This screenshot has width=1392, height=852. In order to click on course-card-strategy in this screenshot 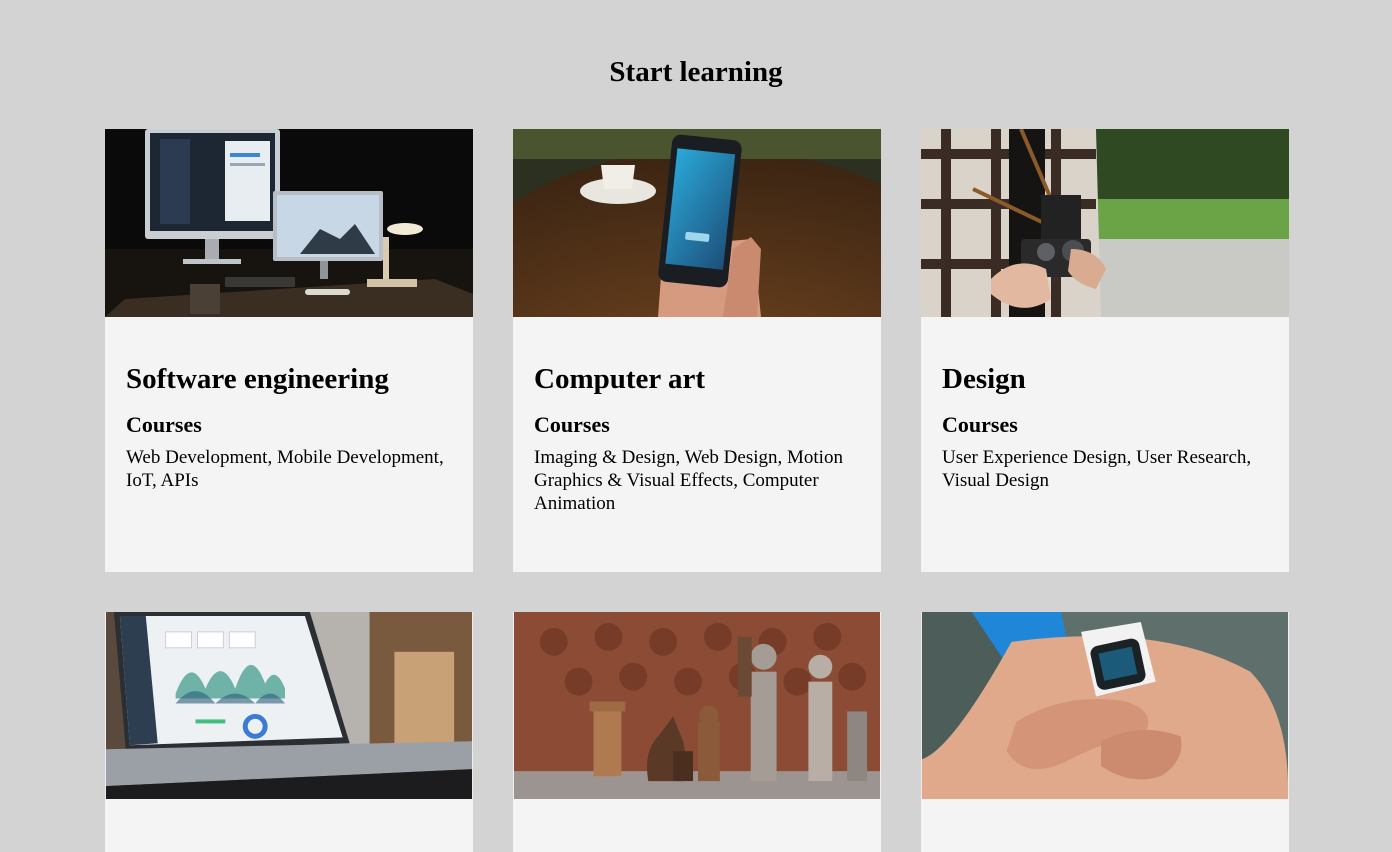, I will do `click(697, 732)`.